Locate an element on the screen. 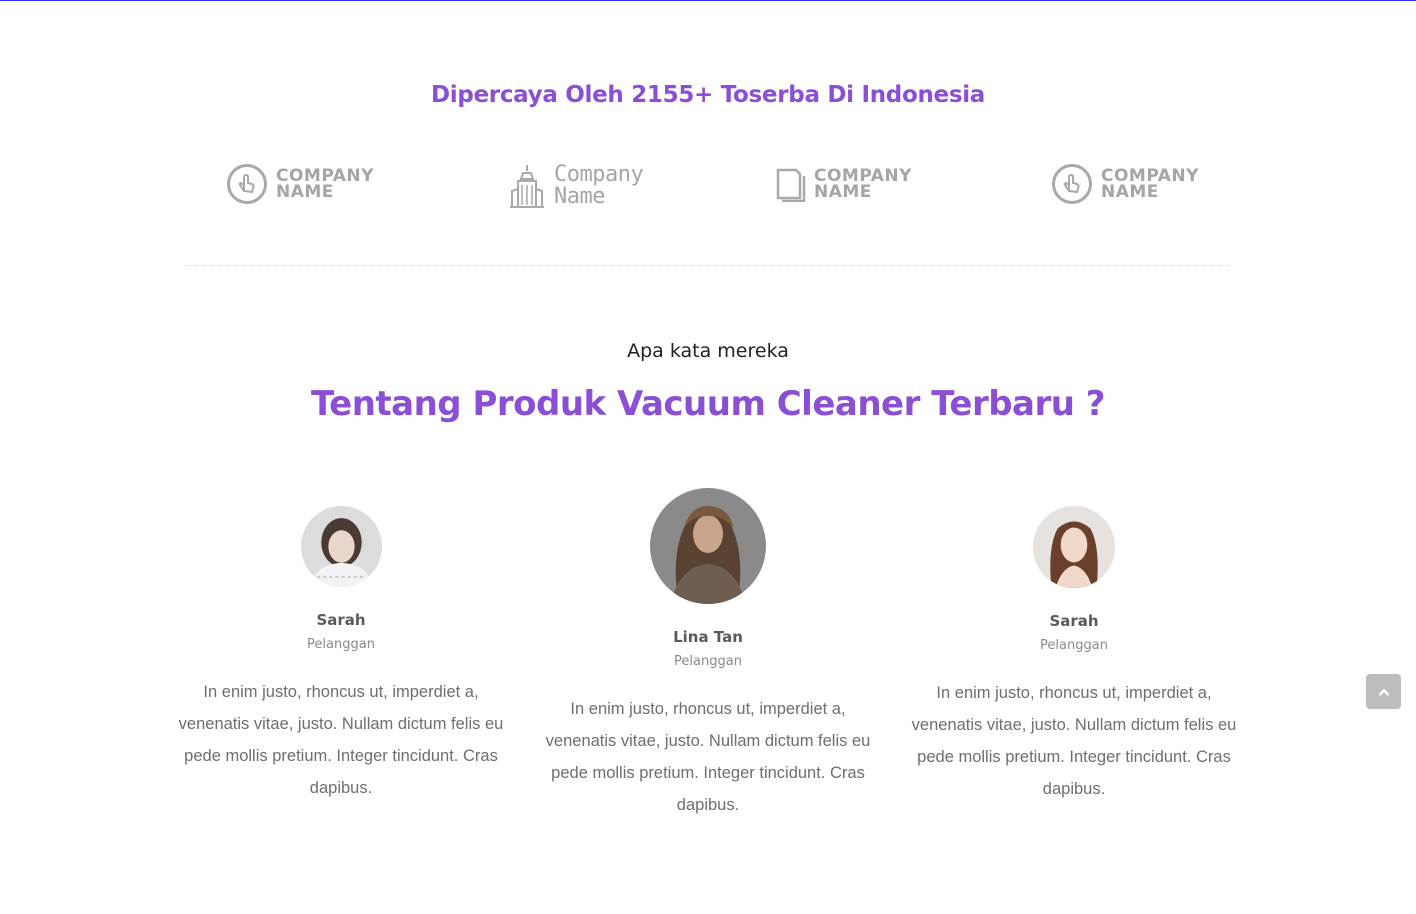  testimonials-title: Tentang Produk Vacuum Cleaner Terbaru ? is located at coordinates (708, 404).